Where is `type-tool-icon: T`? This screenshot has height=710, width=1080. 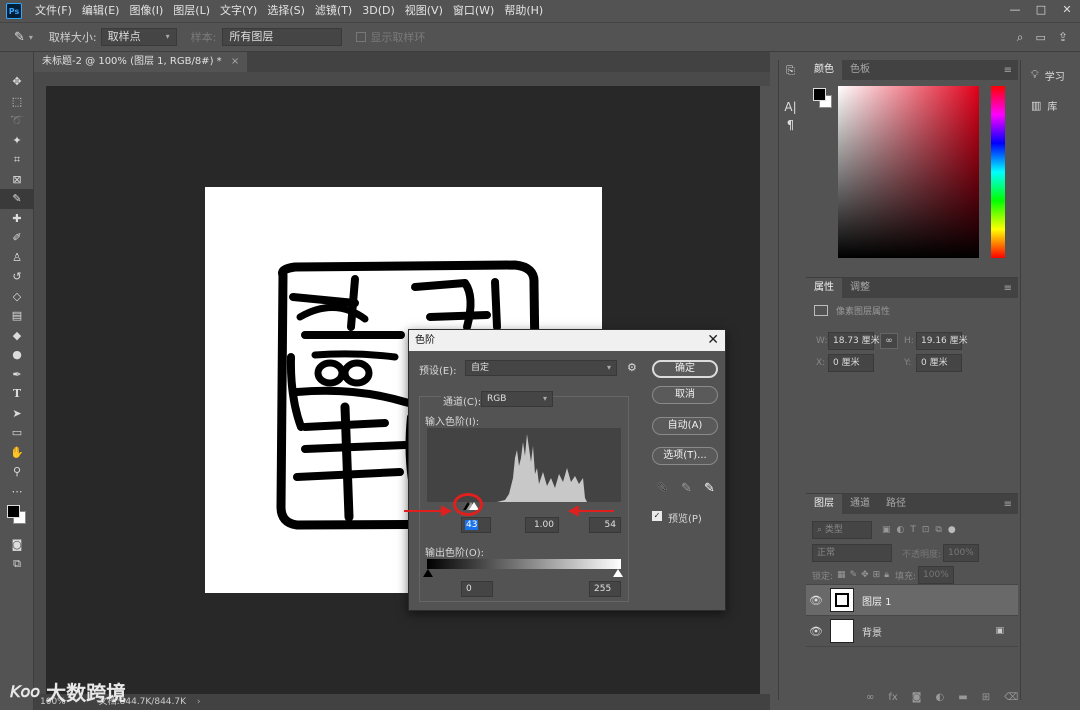 type-tool-icon: T is located at coordinates (17, 394).